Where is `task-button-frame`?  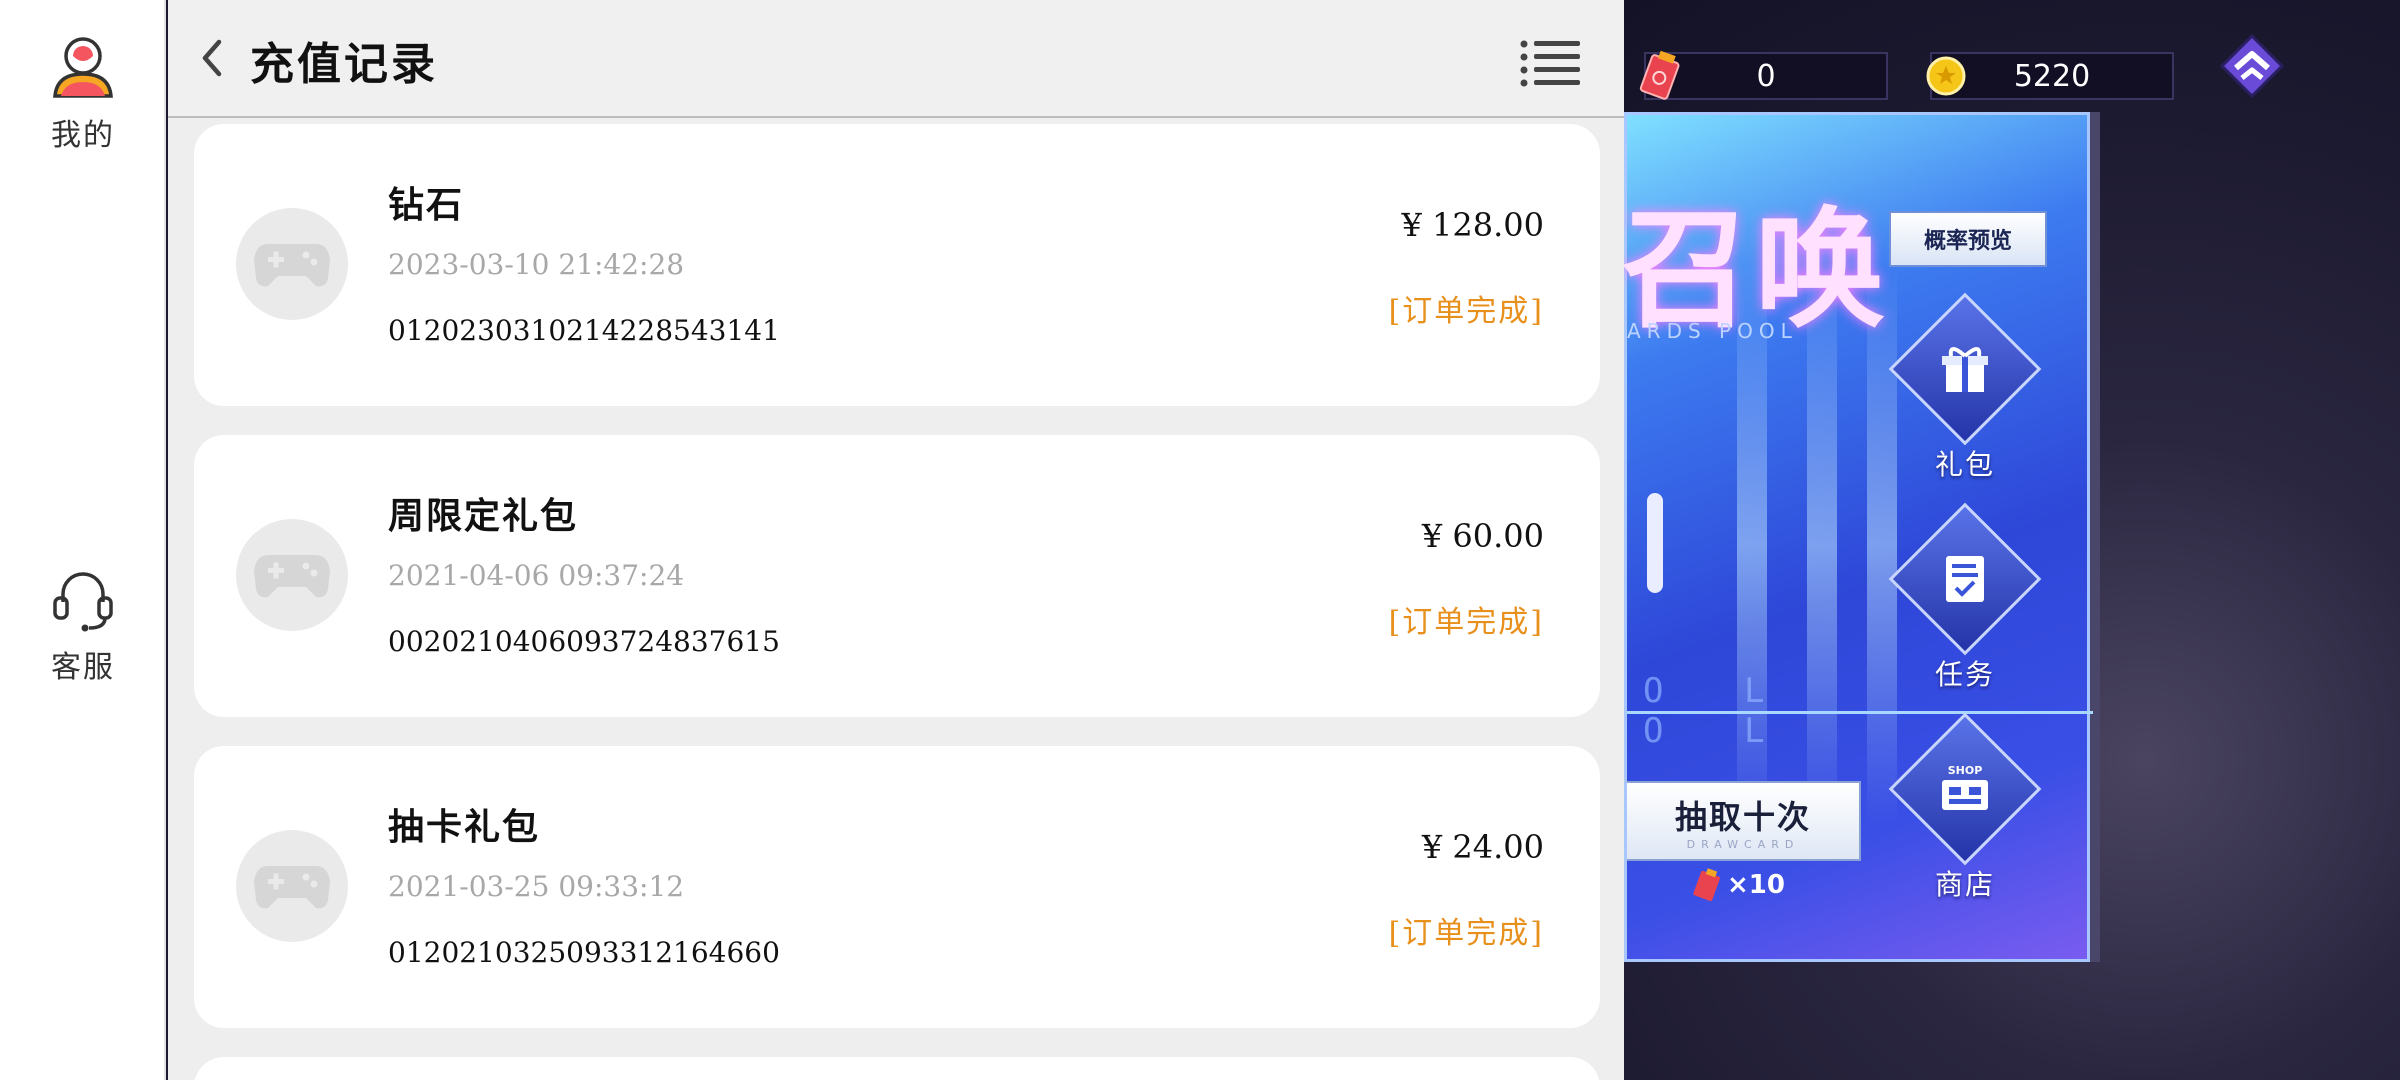 task-button-frame is located at coordinates (1965, 579).